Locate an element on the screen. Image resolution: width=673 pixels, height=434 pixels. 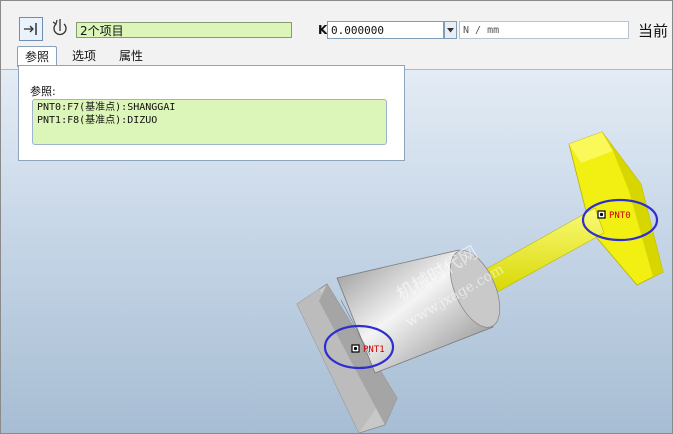
chevron-down-icon is located at coordinates (450, 30).